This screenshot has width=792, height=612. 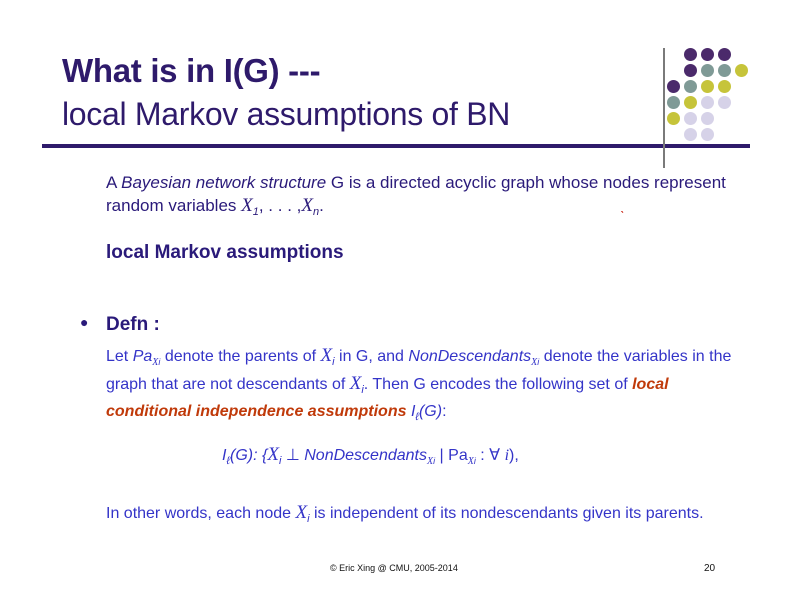 What do you see at coordinates (664, 108) in the screenshot?
I see `decorative-vertical-line` at bounding box center [664, 108].